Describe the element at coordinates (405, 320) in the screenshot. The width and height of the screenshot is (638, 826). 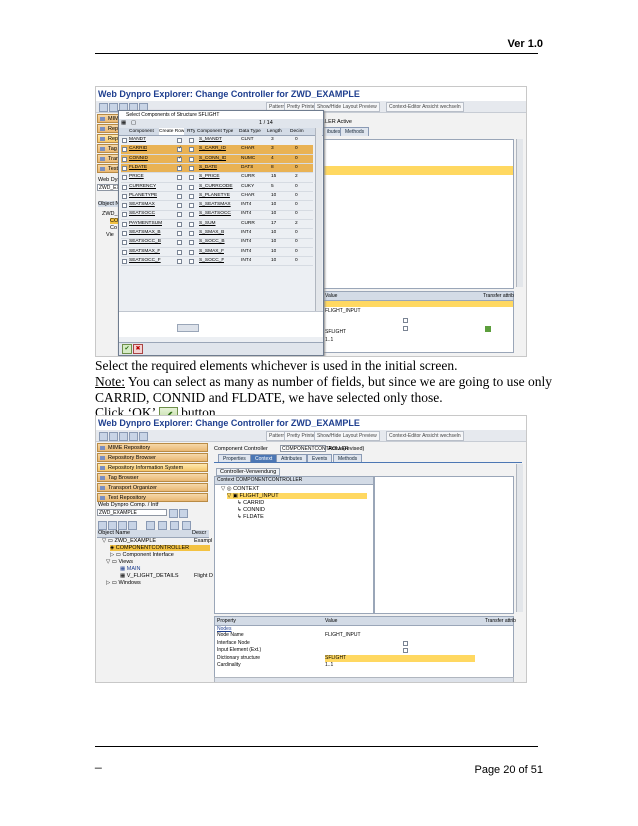
I see `interface-node-checkbox` at that location.